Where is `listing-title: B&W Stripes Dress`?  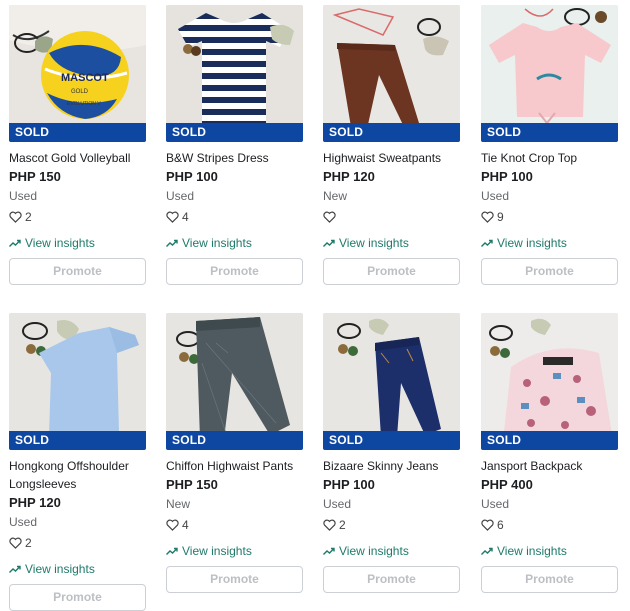
listing-title: B&W Stripes Dress is located at coordinates (234, 158).